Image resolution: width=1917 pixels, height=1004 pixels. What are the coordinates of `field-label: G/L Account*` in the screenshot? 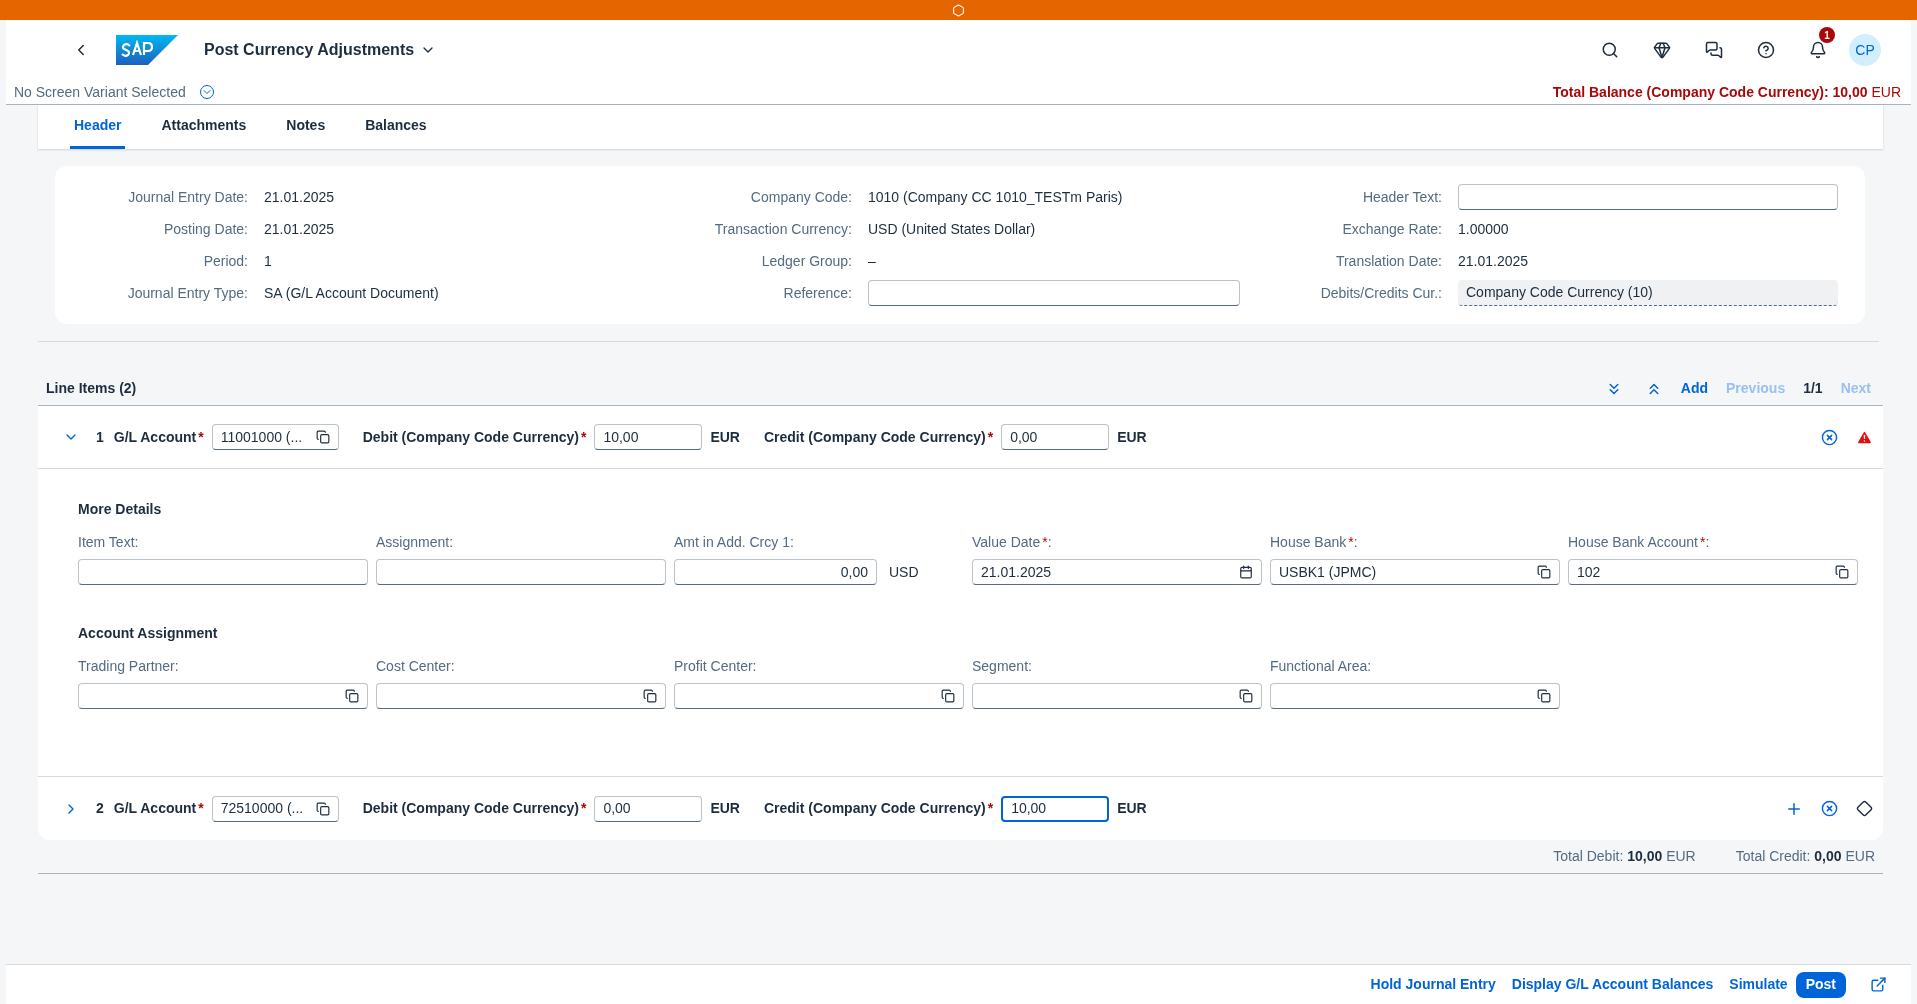 It's located at (158, 437).